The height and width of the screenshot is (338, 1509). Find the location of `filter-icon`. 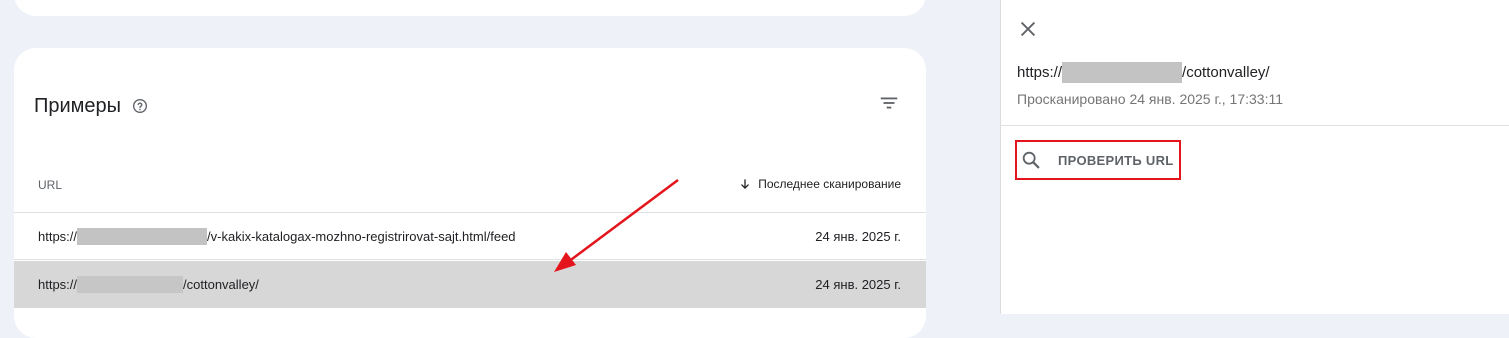

filter-icon is located at coordinates (889, 103).